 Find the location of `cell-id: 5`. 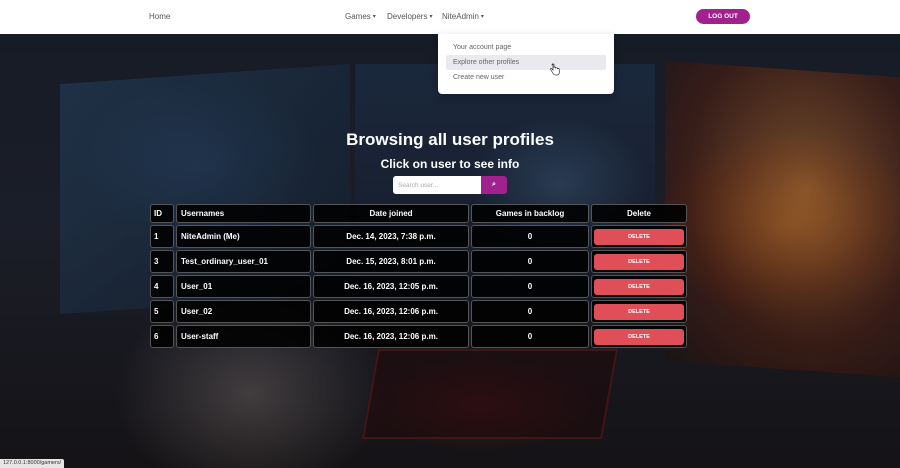

cell-id: 5 is located at coordinates (162, 311).